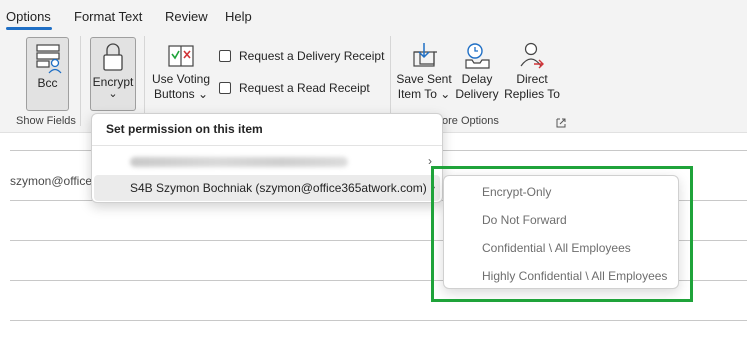 Image resolution: width=747 pixels, height=342 pixels. I want to click on save-sent-item-button: Save Sent Item To ⌄, so click(424, 74).